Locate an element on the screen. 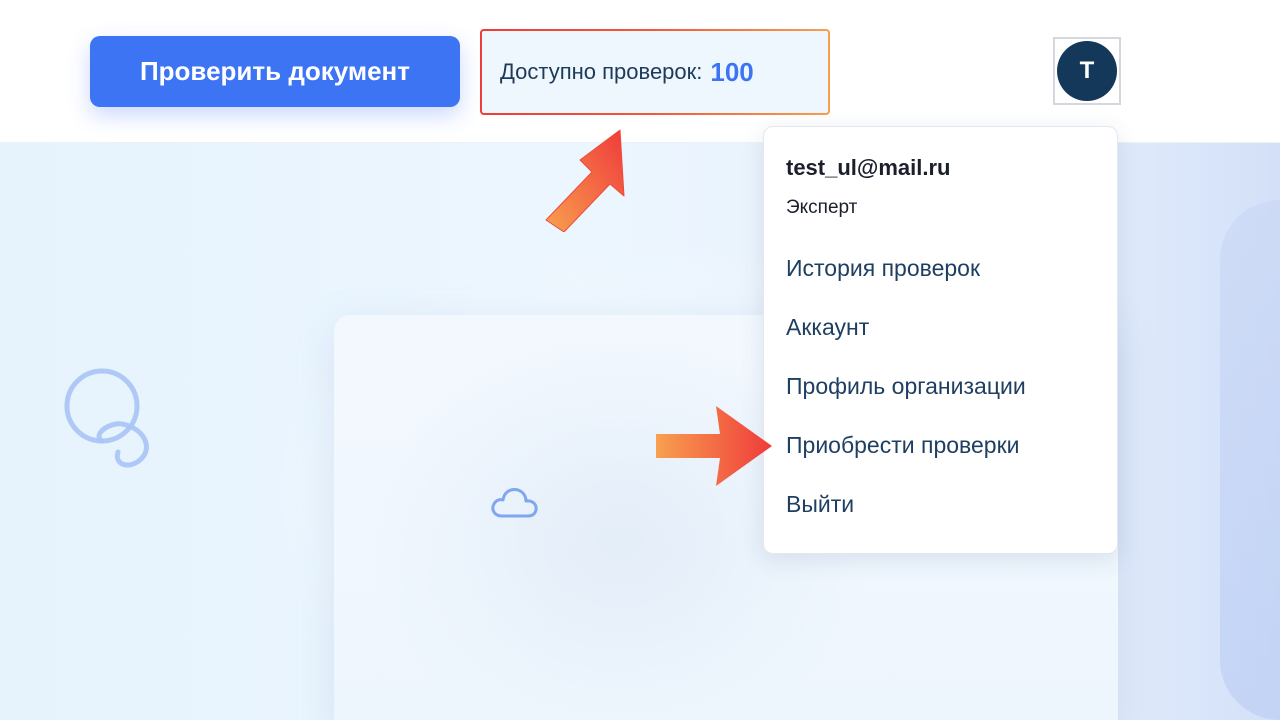  avatar-initial: T is located at coordinates (1087, 70).